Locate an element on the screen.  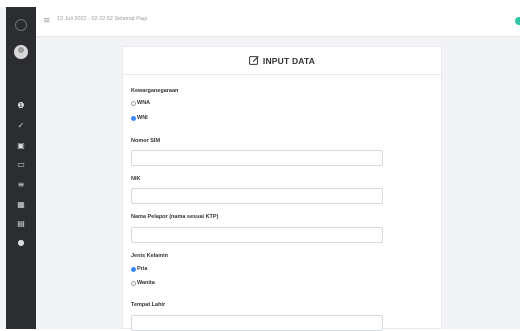
sidebar-item-document: ▤ is located at coordinates (21, 224).